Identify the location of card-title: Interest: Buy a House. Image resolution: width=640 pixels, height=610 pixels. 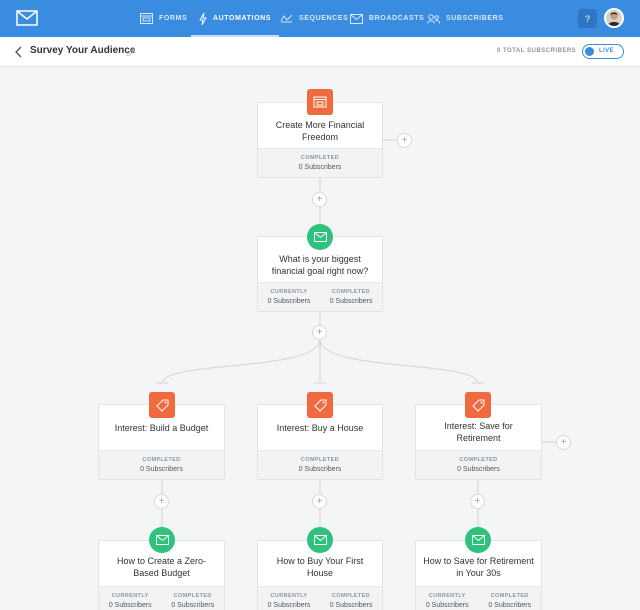
(320, 428).